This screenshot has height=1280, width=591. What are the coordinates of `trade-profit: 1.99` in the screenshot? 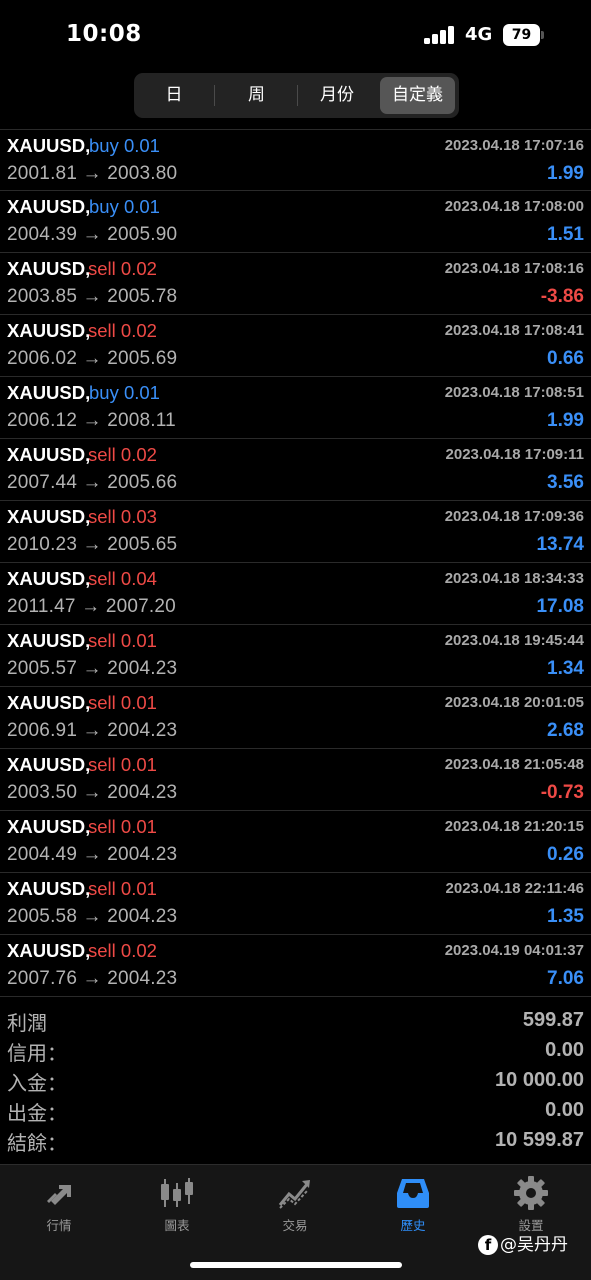 It's located at (565, 420).